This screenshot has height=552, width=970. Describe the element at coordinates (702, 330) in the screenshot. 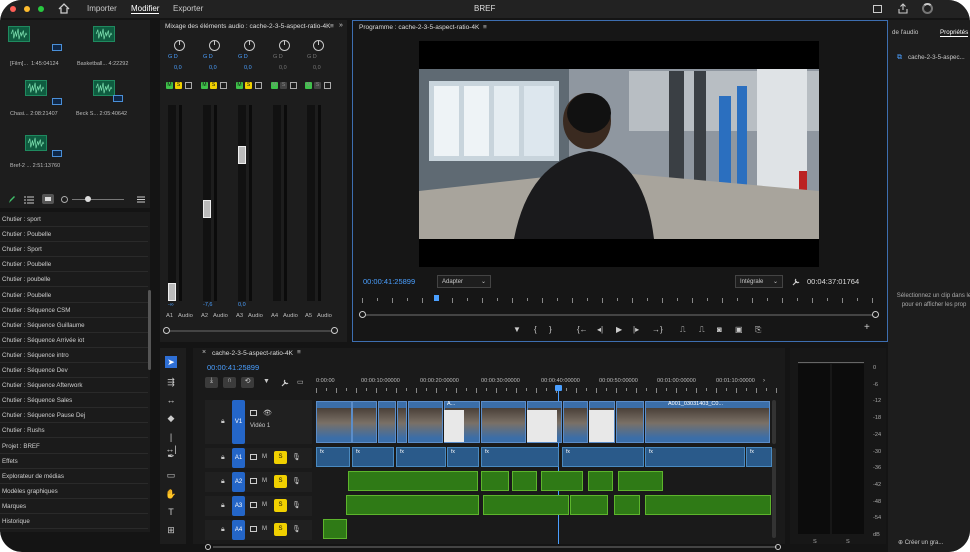

I see `extract-icon: ⎍` at that location.